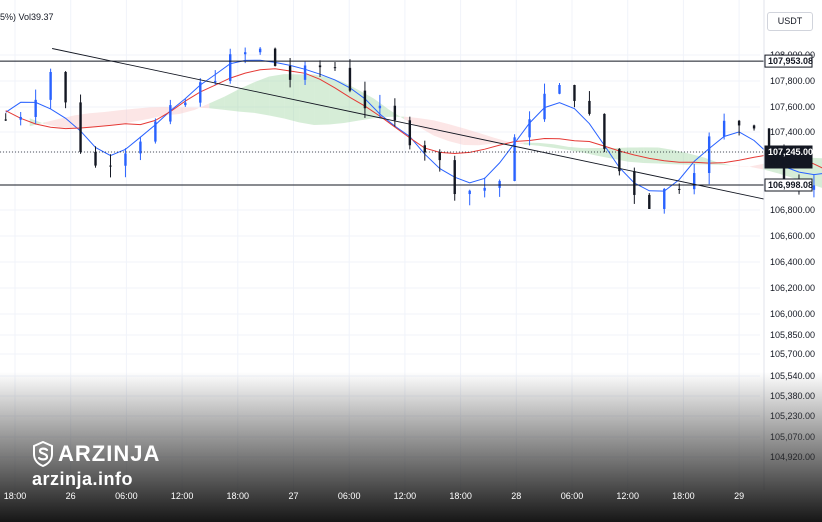 Image resolution: width=822 pixels, height=522 pixels. I want to click on price-tick-label: 106,600.00, so click(792, 236).